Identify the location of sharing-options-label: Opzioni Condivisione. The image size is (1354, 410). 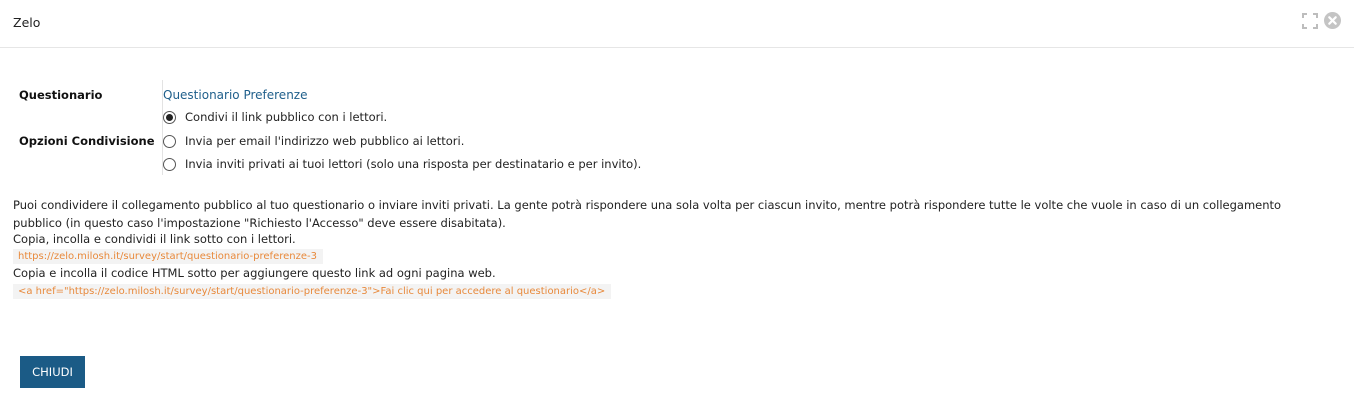
(87, 141).